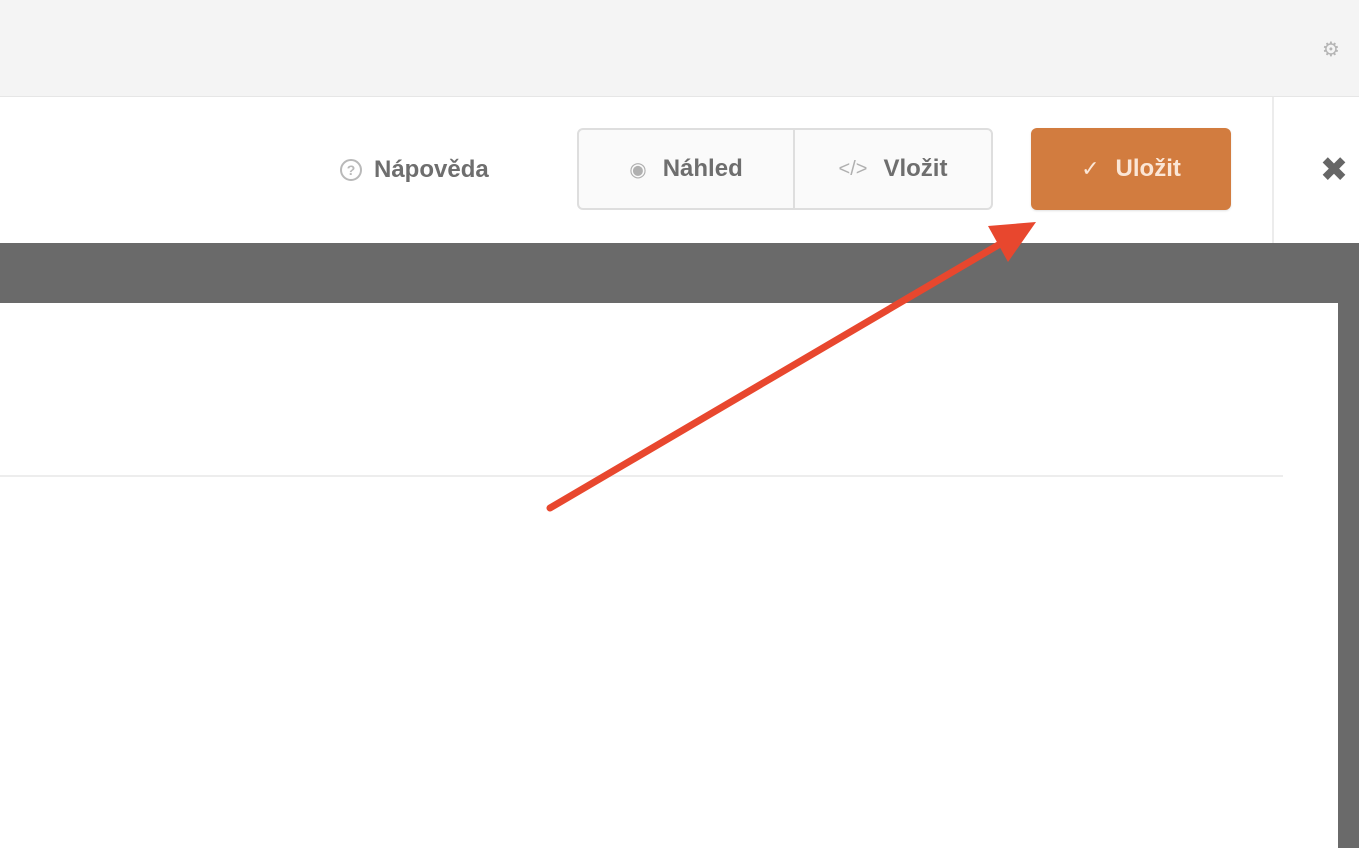 Image resolution: width=1359 pixels, height=848 pixels. What do you see at coordinates (431, 169) in the screenshot?
I see `help-label: Nápověda` at bounding box center [431, 169].